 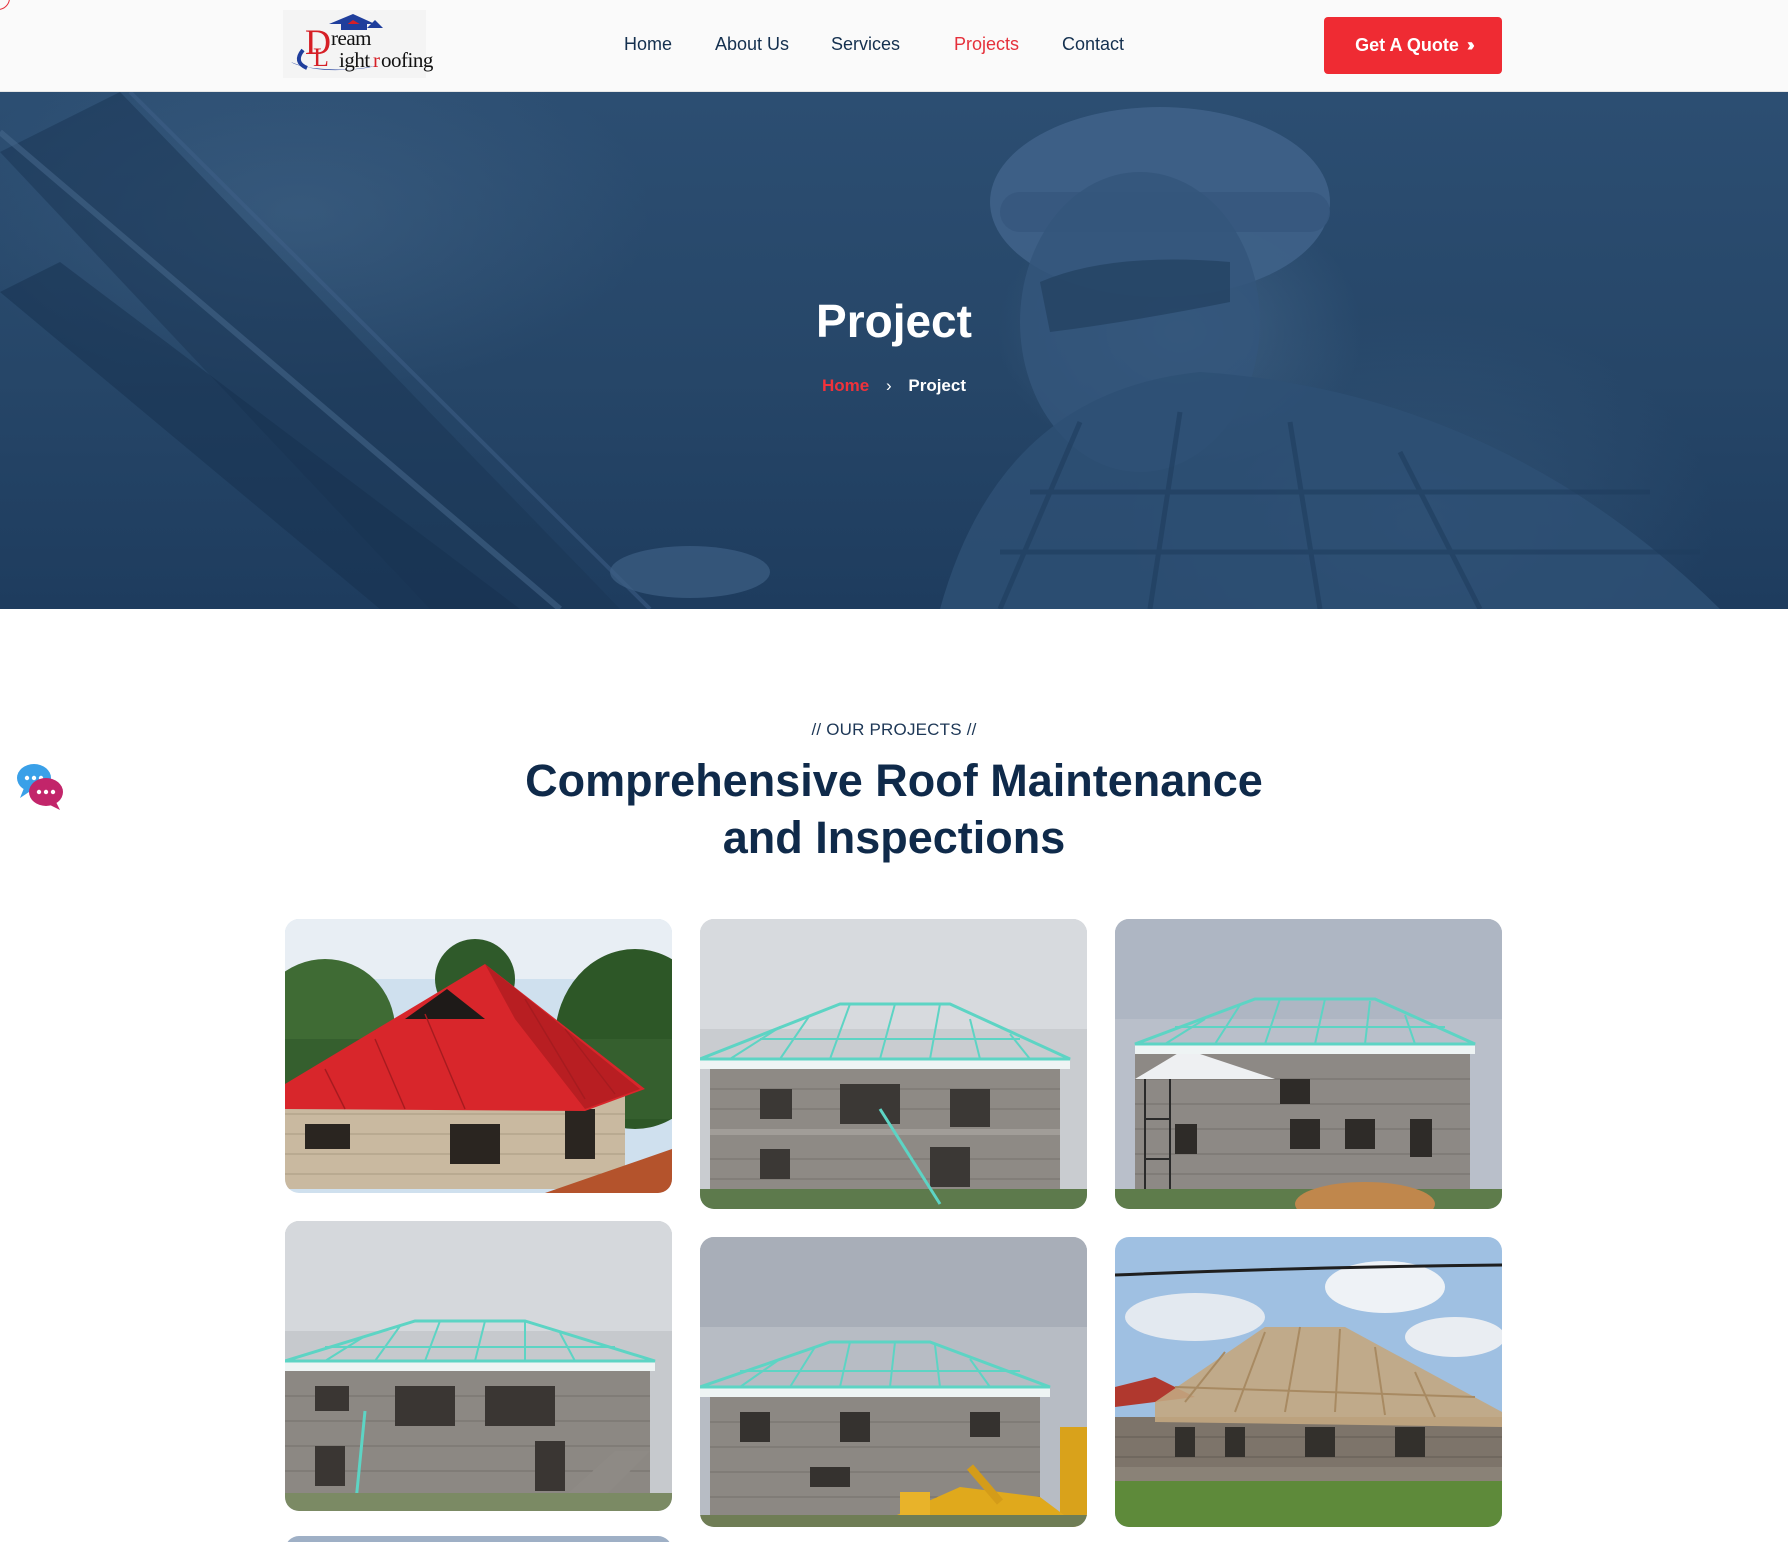 I want to click on section-title-line1: Comprehensive Roof Maintenance, so click(x=894, y=780).